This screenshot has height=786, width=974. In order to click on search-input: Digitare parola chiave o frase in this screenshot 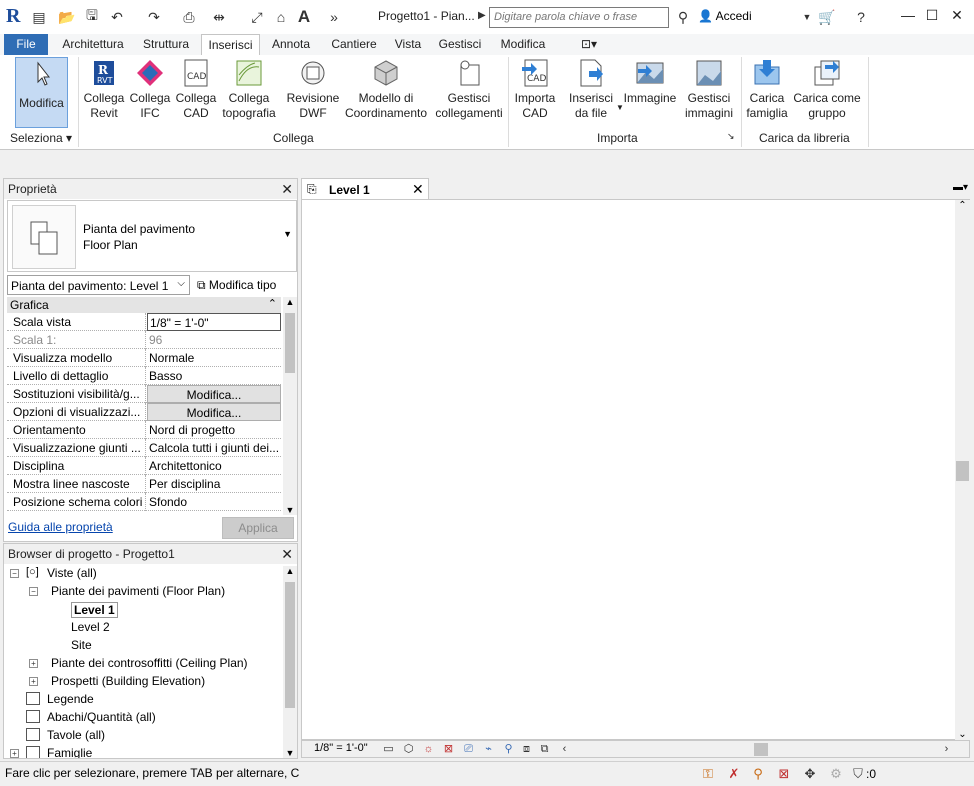, I will do `click(579, 17)`.